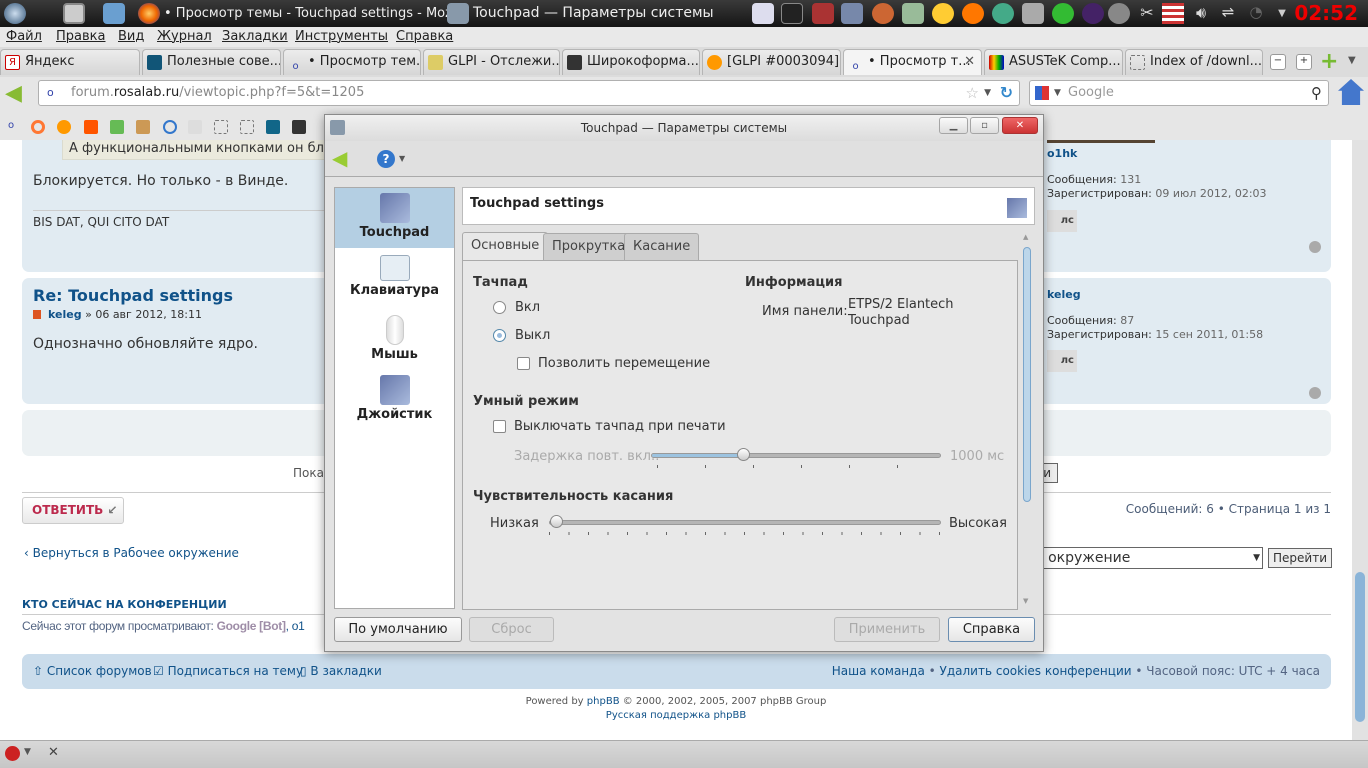  I want to click on tab-forum-active: o • Просмотр т... ✕, so click(912, 62).